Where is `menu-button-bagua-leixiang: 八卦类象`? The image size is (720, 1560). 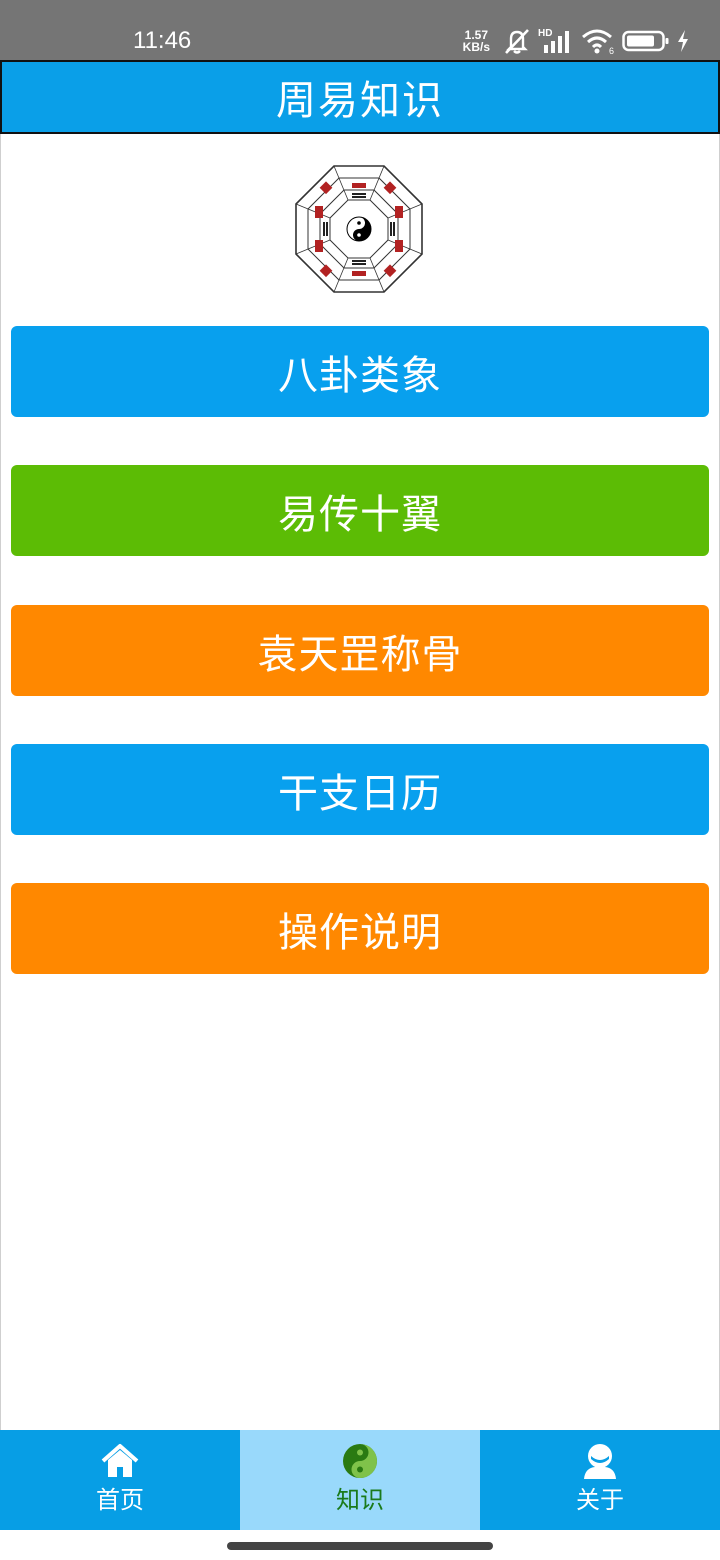 menu-button-bagua-leixiang: 八卦类象 is located at coordinates (360, 371).